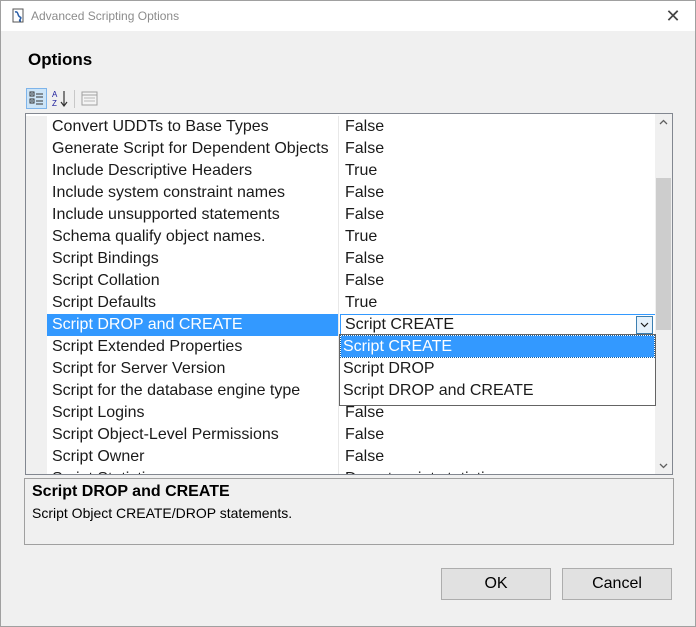  Describe the element at coordinates (193, 259) in the screenshot. I see `property-name: Script Bindings` at that location.